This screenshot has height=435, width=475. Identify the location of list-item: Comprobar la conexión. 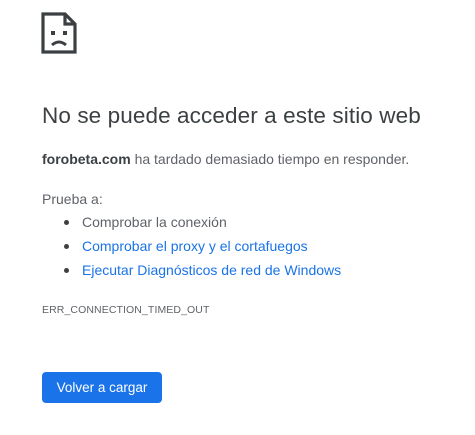
(191, 225).